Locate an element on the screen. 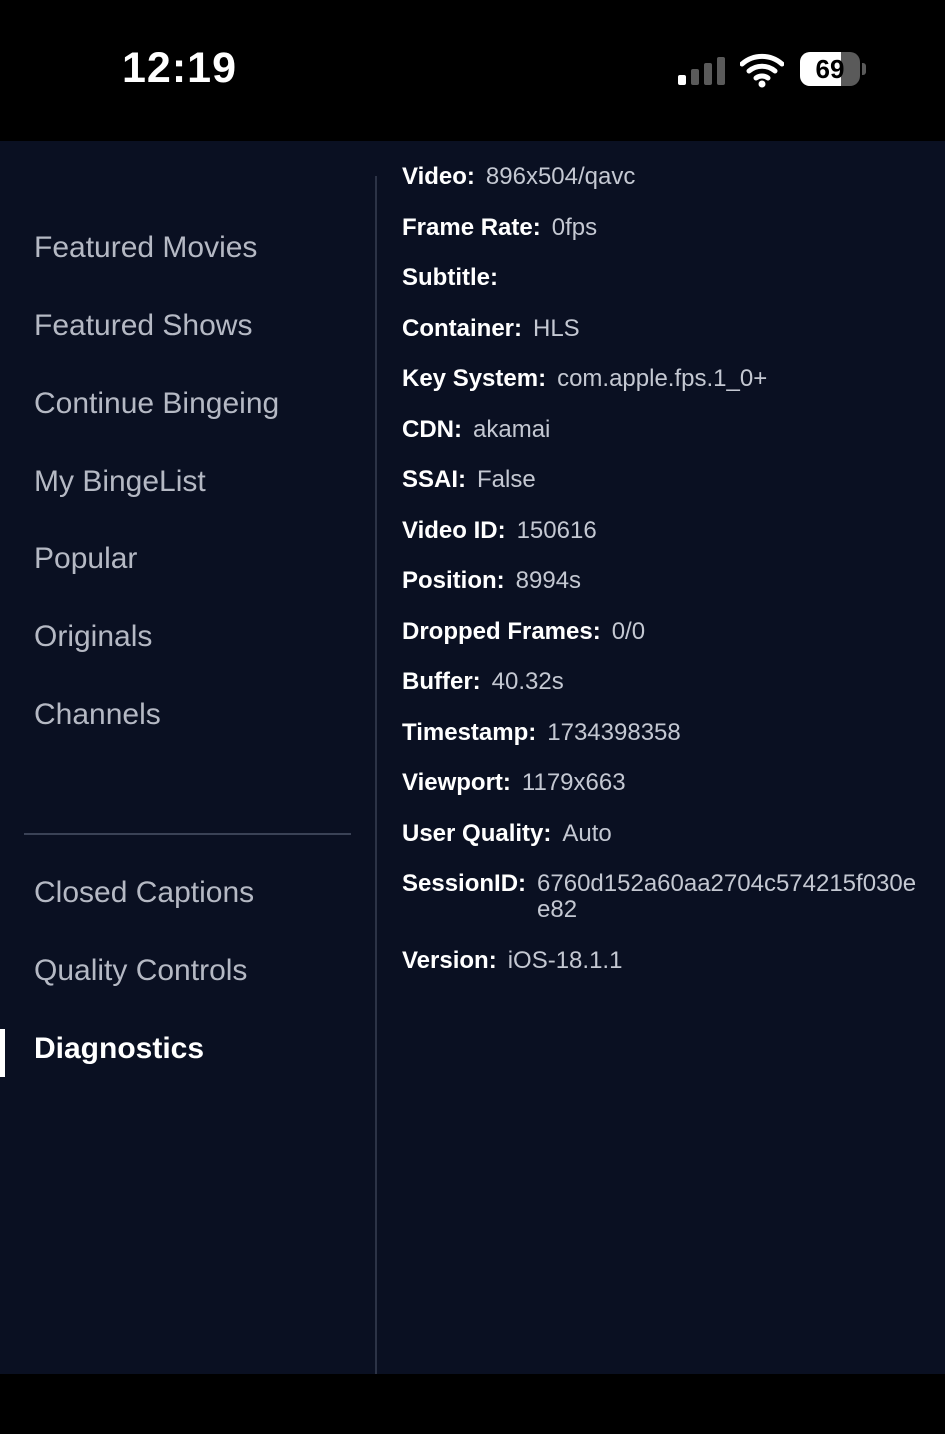 This screenshot has height=1434, width=945. sidebar-item-originals: Originals is located at coordinates (93, 637).